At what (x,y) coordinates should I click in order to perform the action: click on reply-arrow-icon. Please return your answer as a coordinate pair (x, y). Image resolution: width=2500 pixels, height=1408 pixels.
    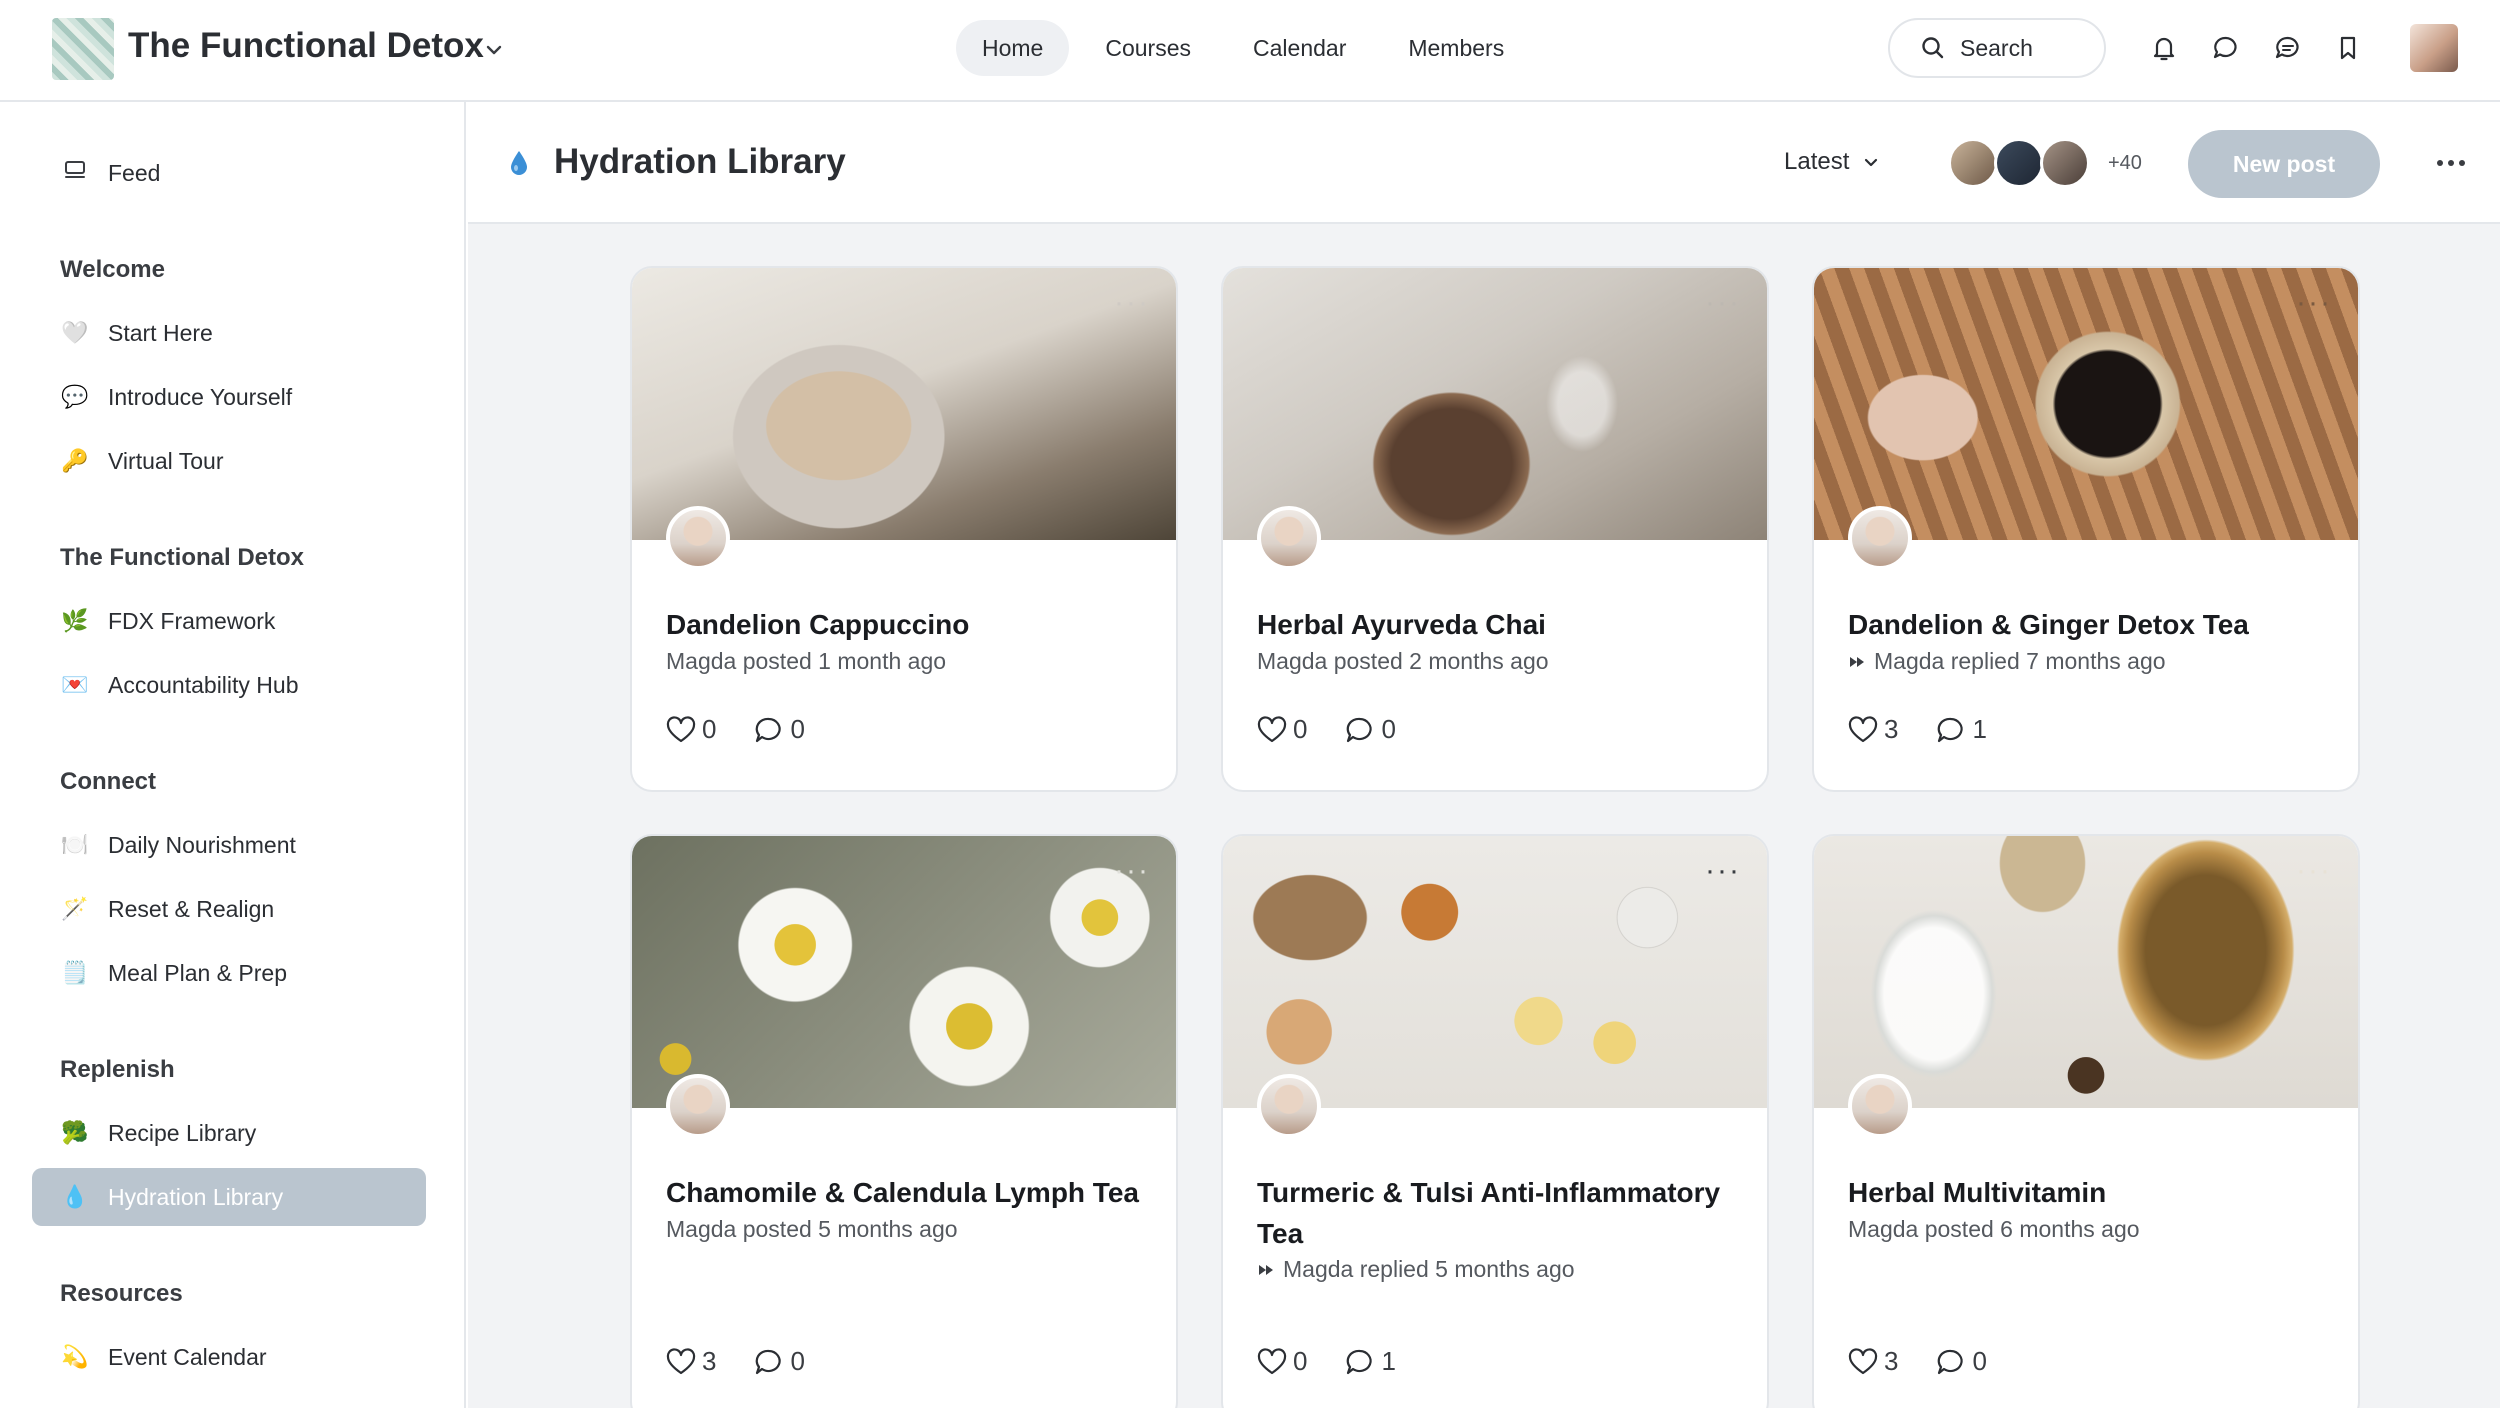
    Looking at the image, I should click on (1266, 1269).